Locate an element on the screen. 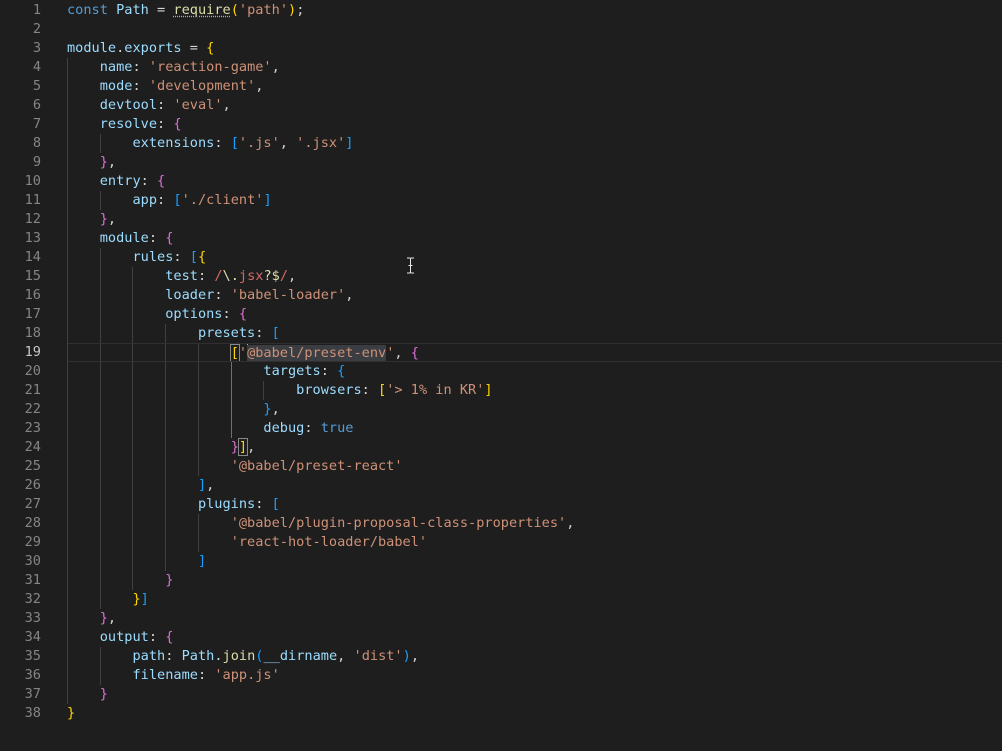  code-text: } is located at coordinates (104, 694).